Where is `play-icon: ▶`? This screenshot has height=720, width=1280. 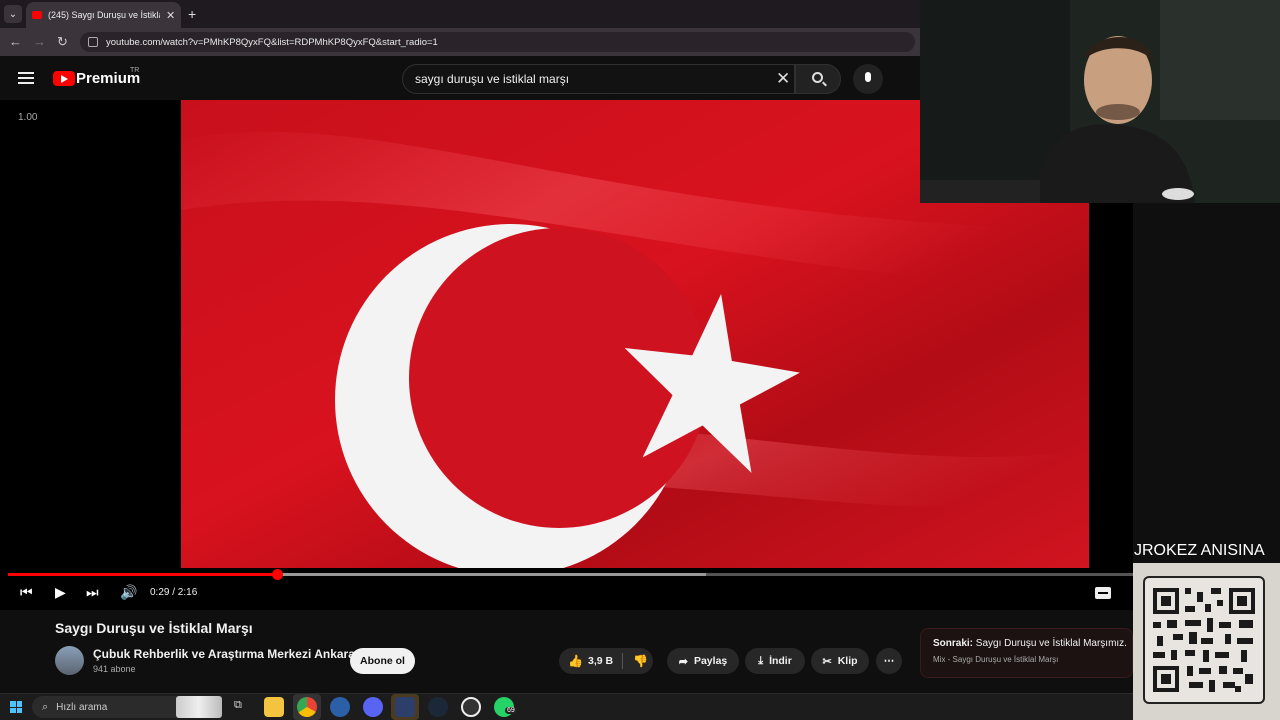 play-icon: ▶ is located at coordinates (60, 592).